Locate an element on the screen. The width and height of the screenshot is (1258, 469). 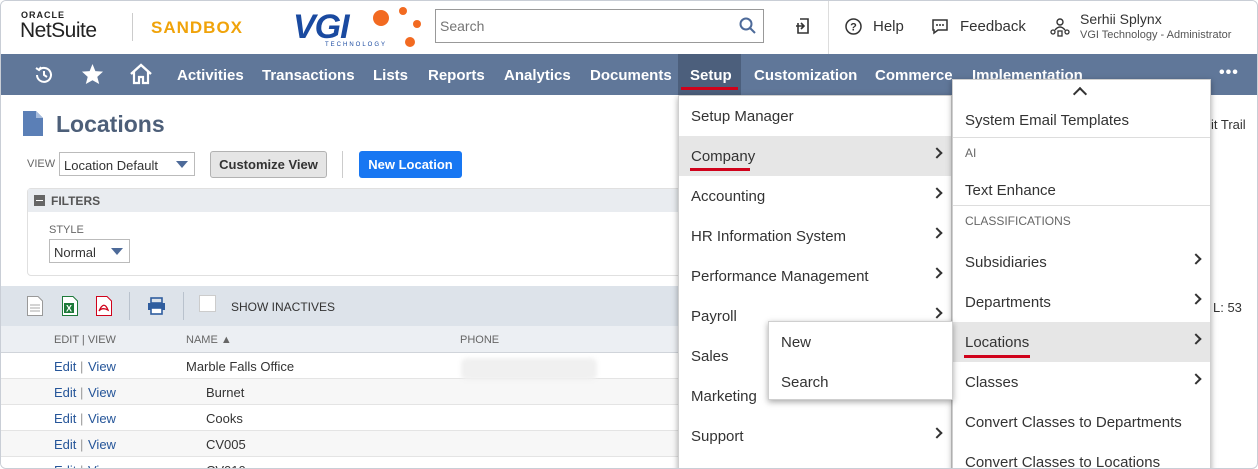
location-name: Burnet is located at coordinates (225, 392).